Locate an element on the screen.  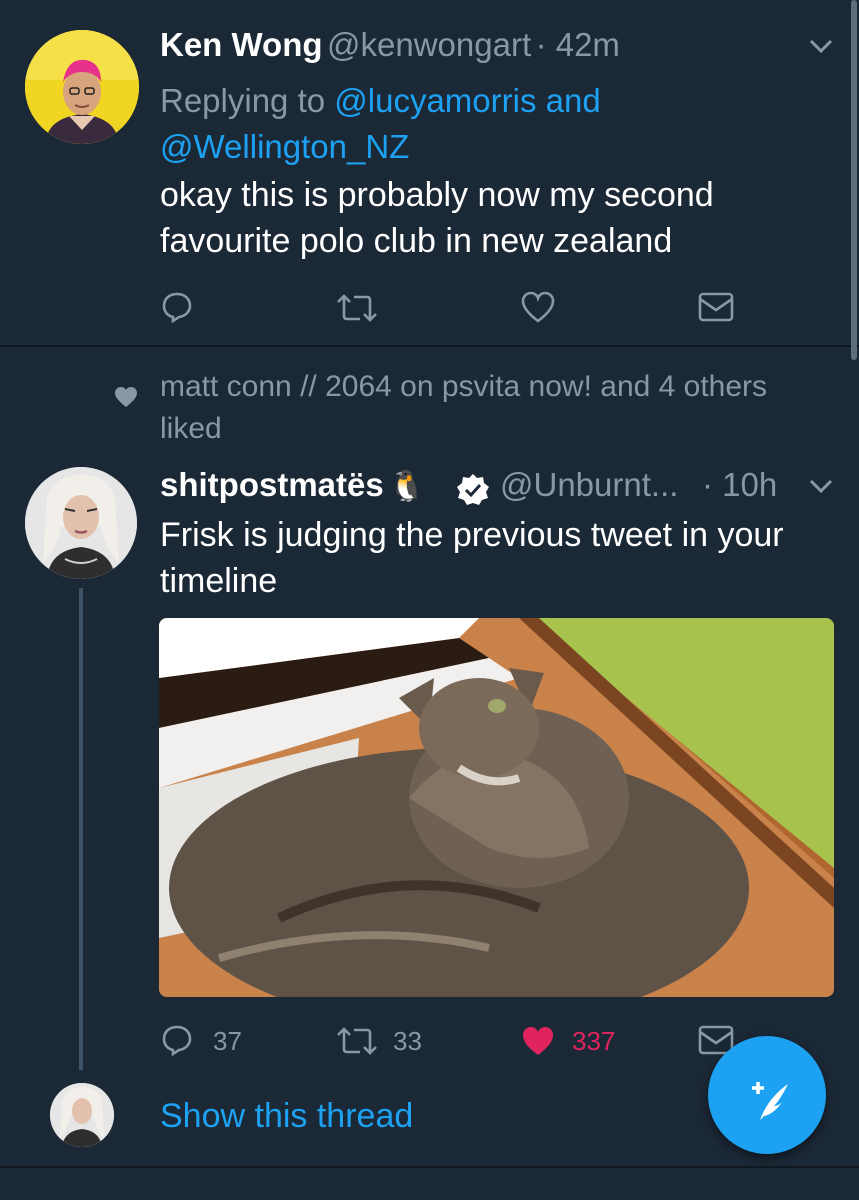
author-handle: @kenwongart is located at coordinates (429, 44).